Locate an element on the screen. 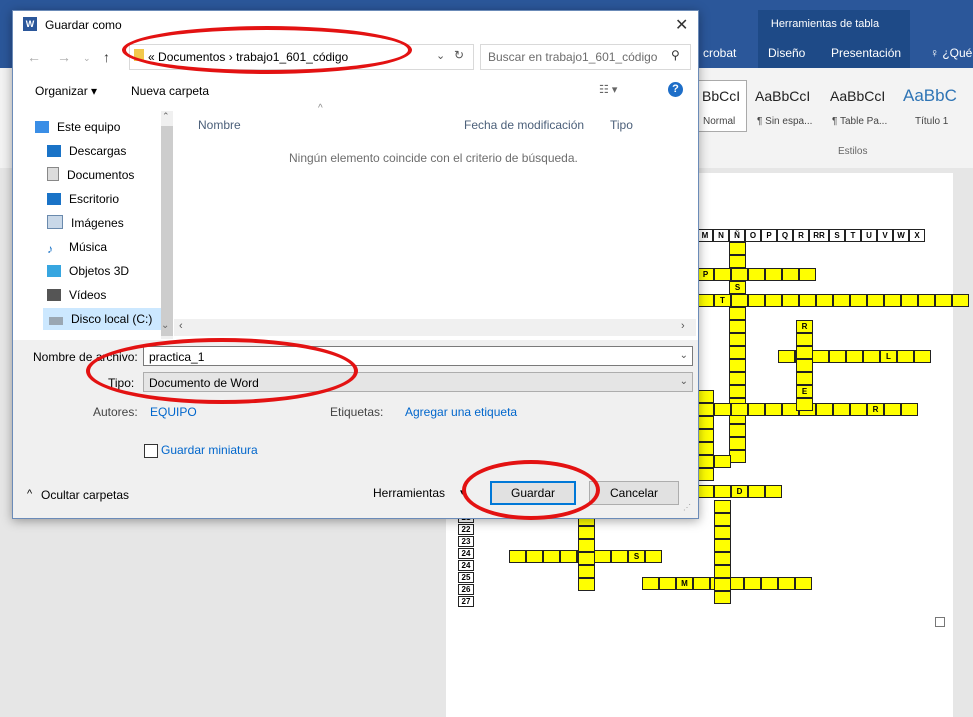  search-input: Buscar en trabajo1_601_código is located at coordinates (572, 57).